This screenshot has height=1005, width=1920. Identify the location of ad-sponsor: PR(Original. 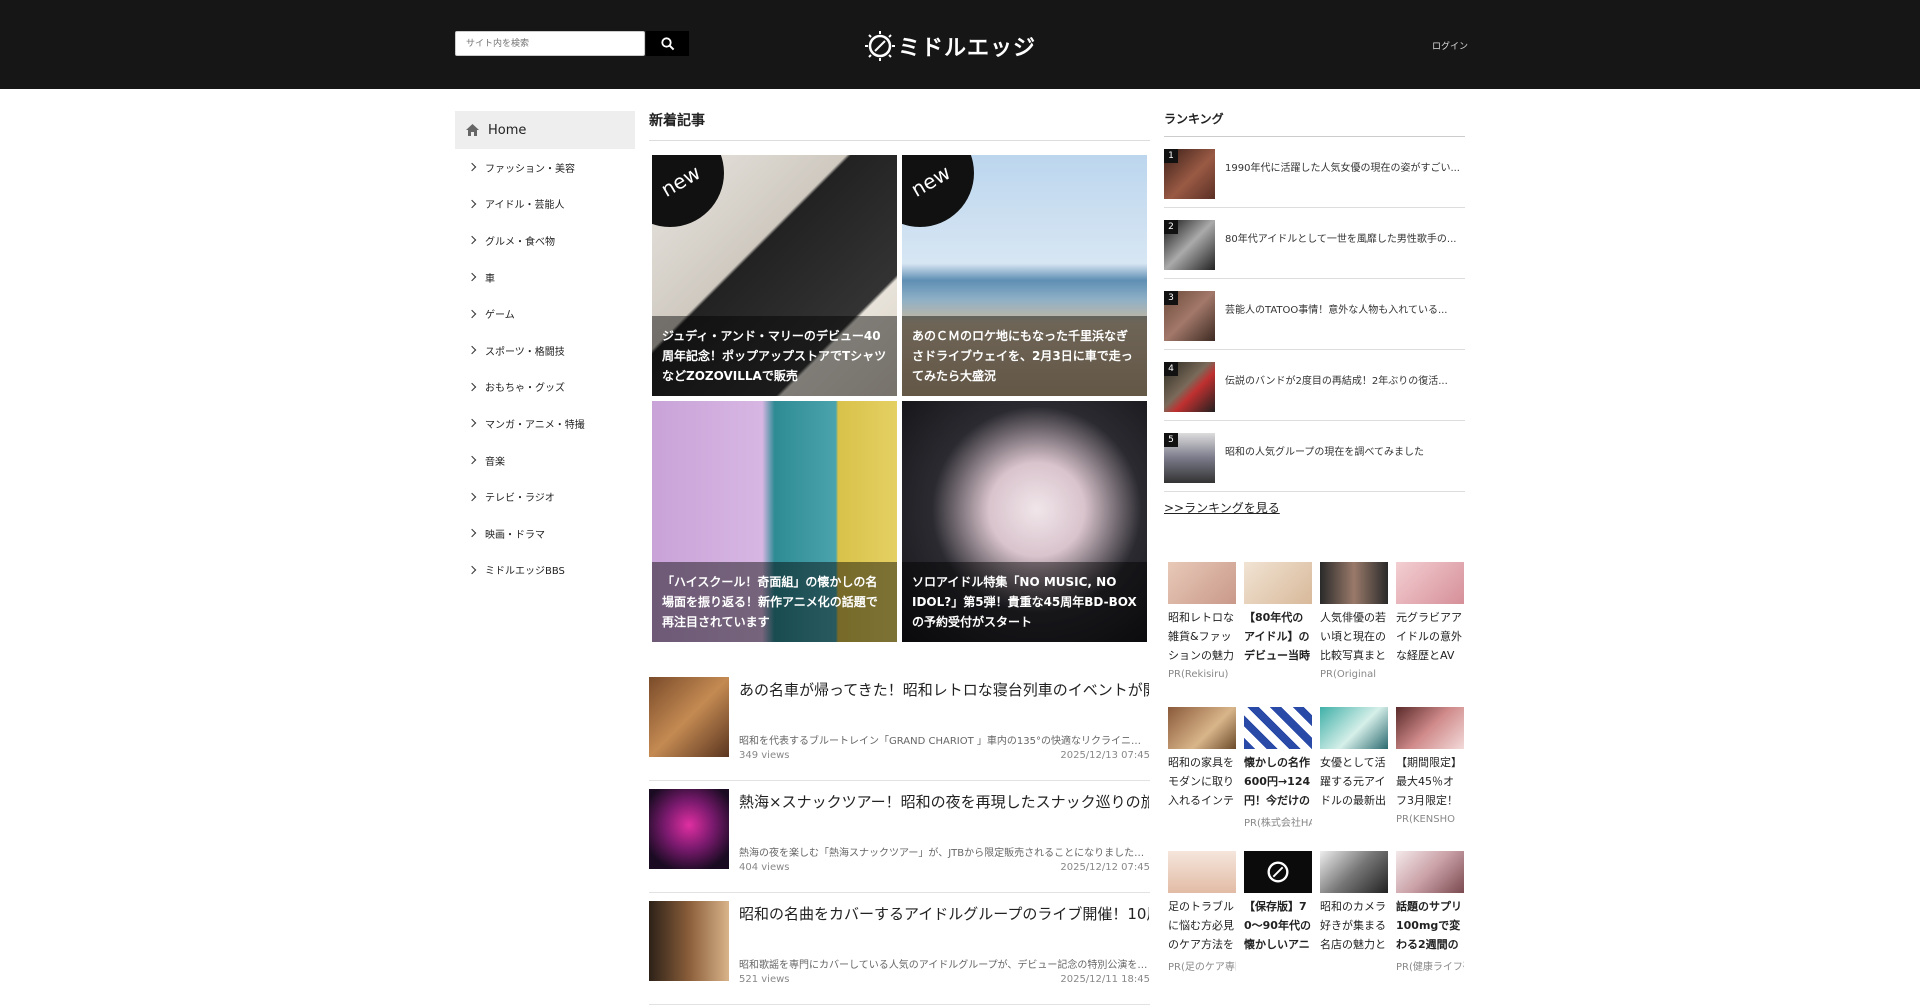
(1348, 674).